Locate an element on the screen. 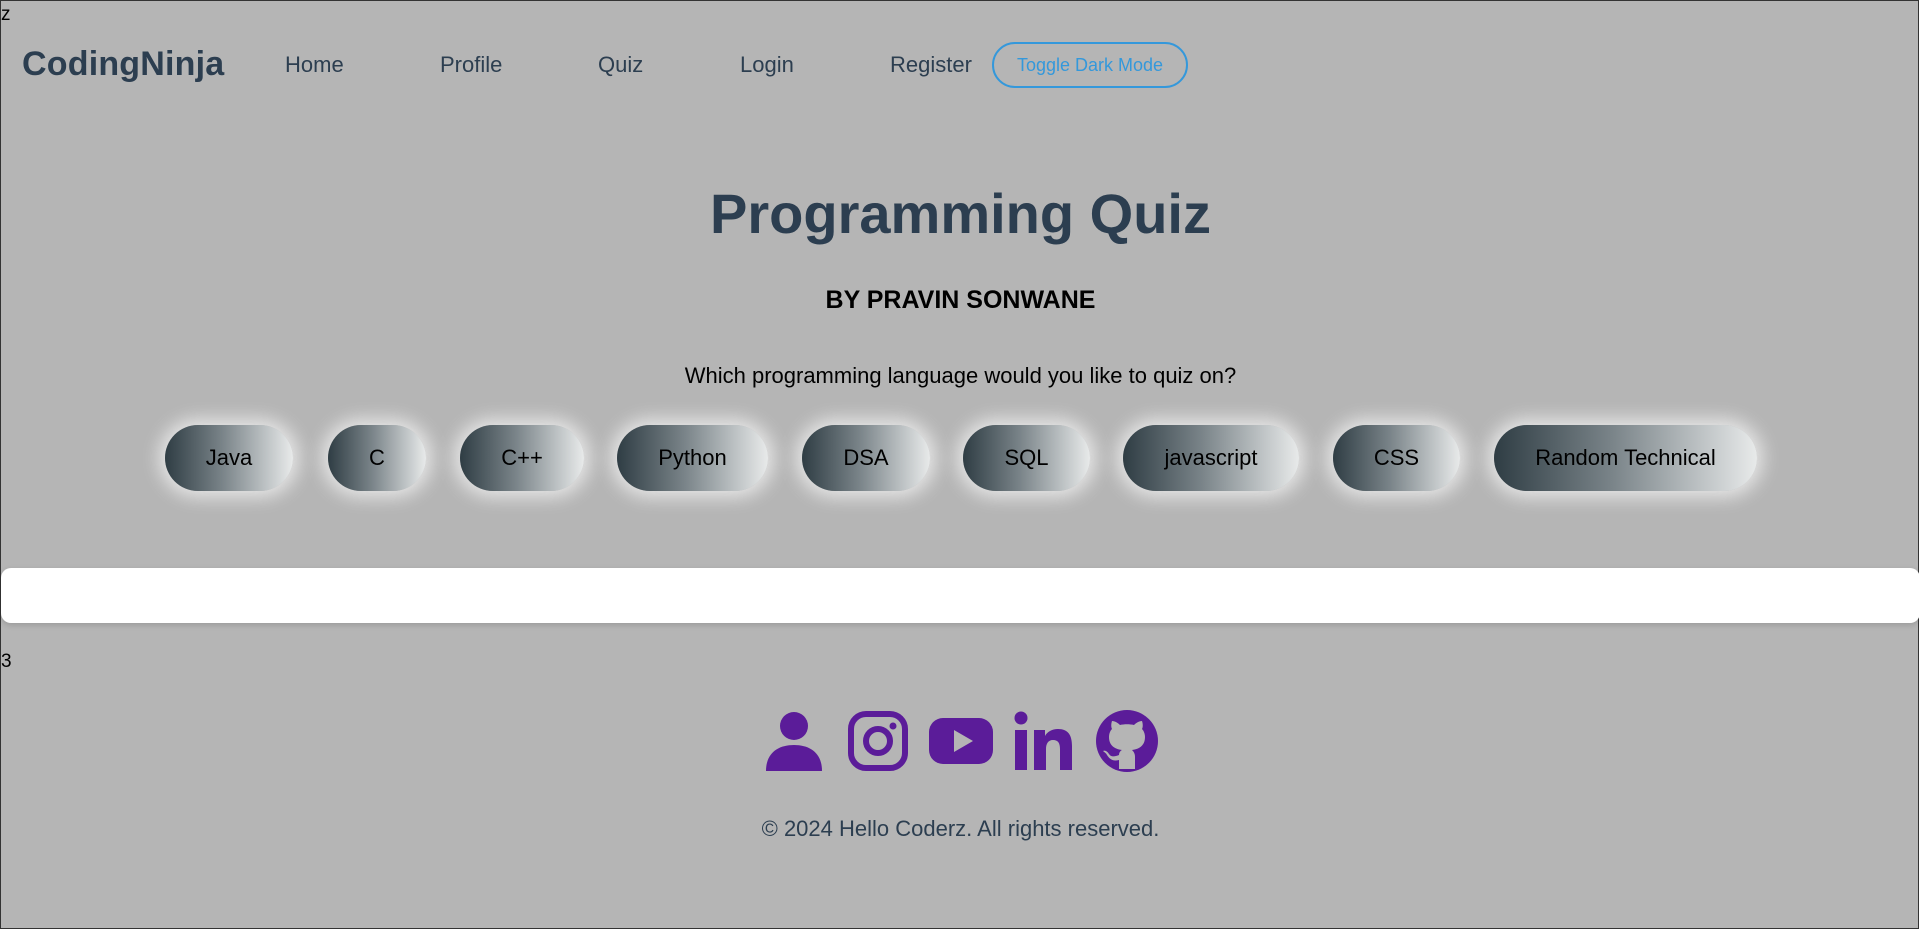  language-button-css: CSS is located at coordinates (1396, 458).